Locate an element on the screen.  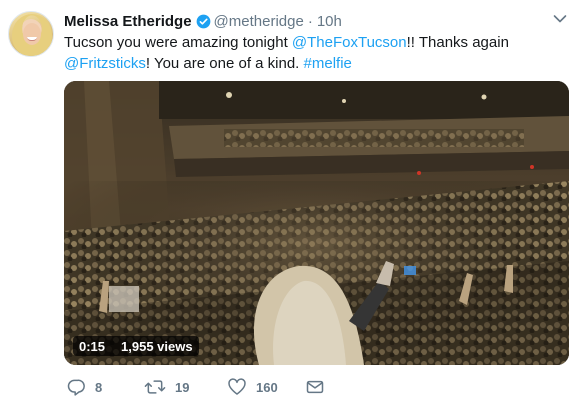
tweet-text-part: ! You are one of a kind. is located at coordinates (224, 63).